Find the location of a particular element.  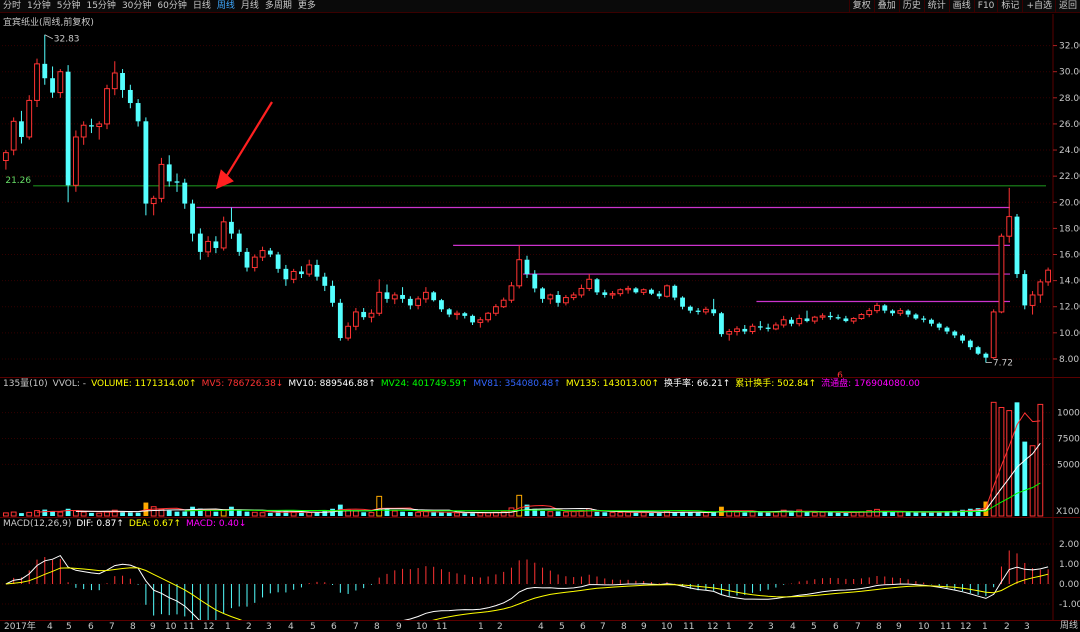

volume-info-item-6: MV81: 354080.48↑ is located at coordinates (517, 384).